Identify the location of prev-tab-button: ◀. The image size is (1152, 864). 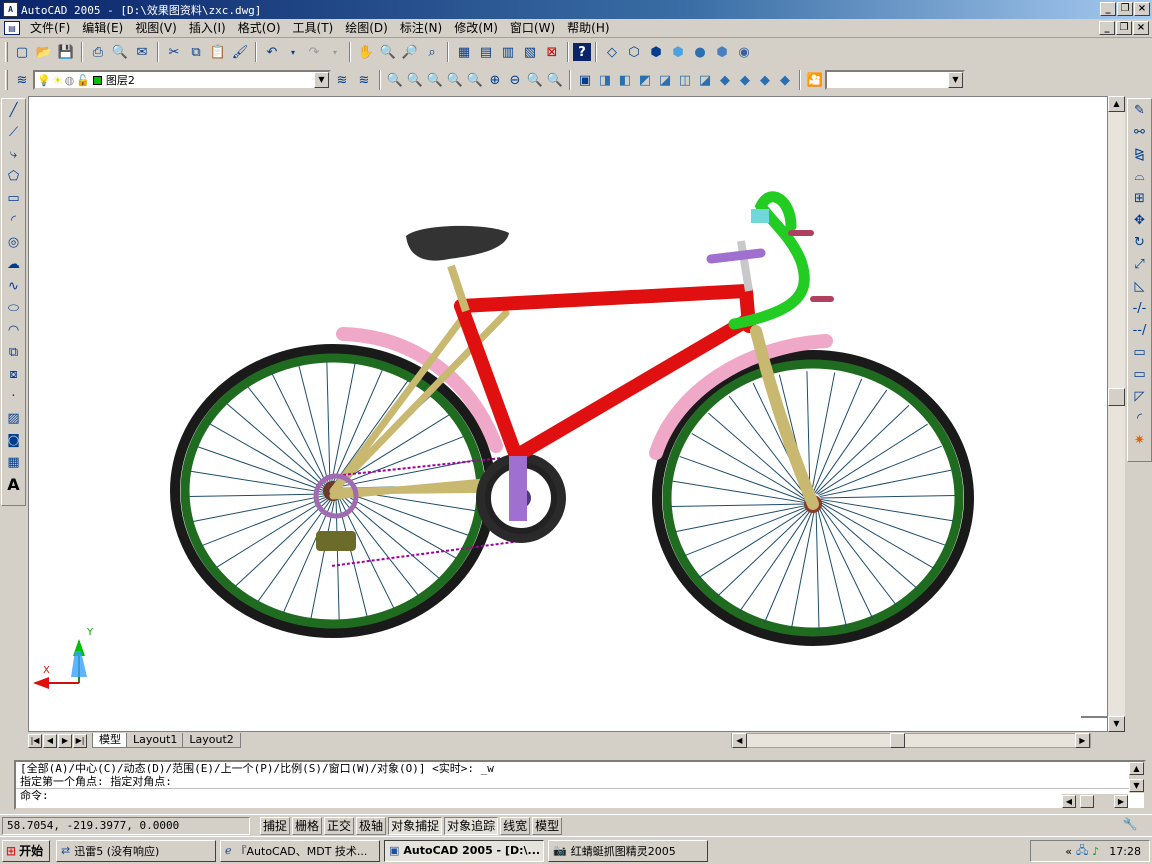
(50, 740).